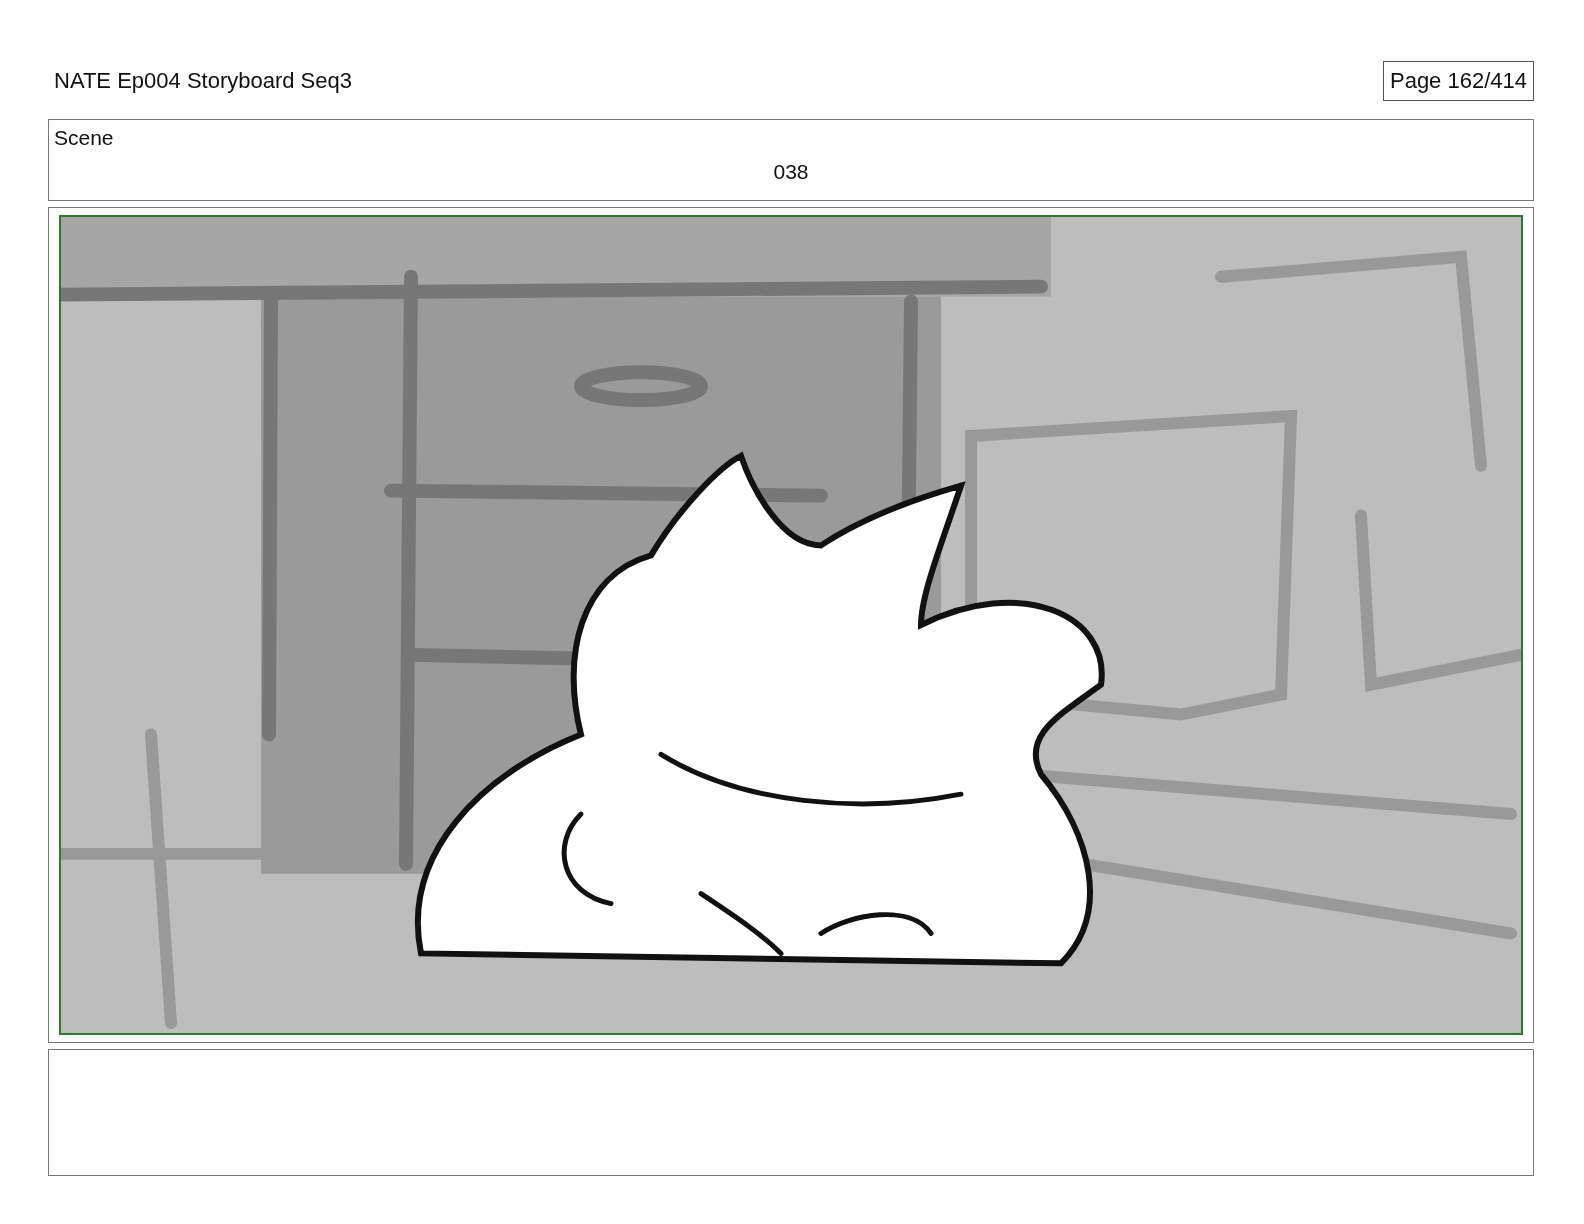  Describe the element at coordinates (202, 81) in the screenshot. I see `document-title: NATE Ep004 Storyboard Seq3` at that location.